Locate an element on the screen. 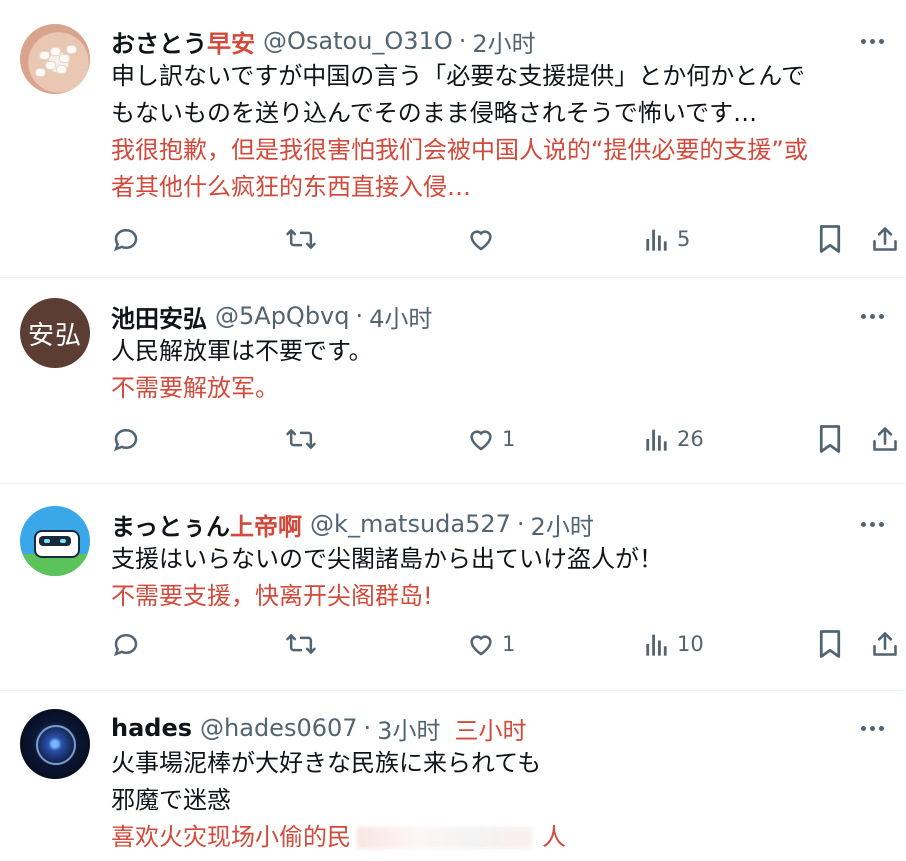 The height and width of the screenshot is (861, 906). time-translation: 三小时 is located at coordinates (490, 730).